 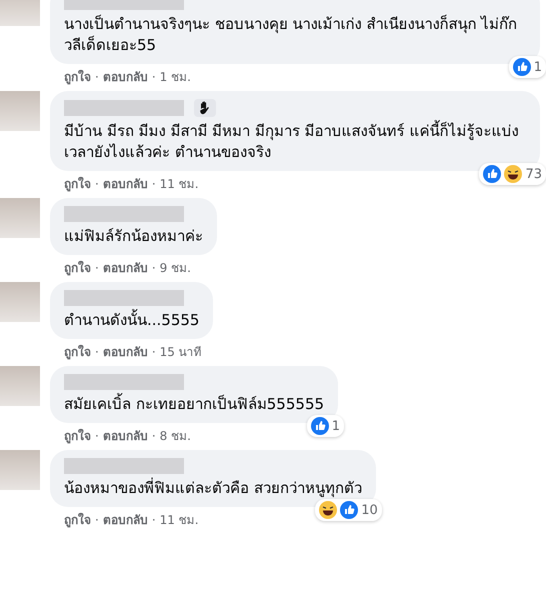 I want to click on reaction-count: 73, so click(x=533, y=174).